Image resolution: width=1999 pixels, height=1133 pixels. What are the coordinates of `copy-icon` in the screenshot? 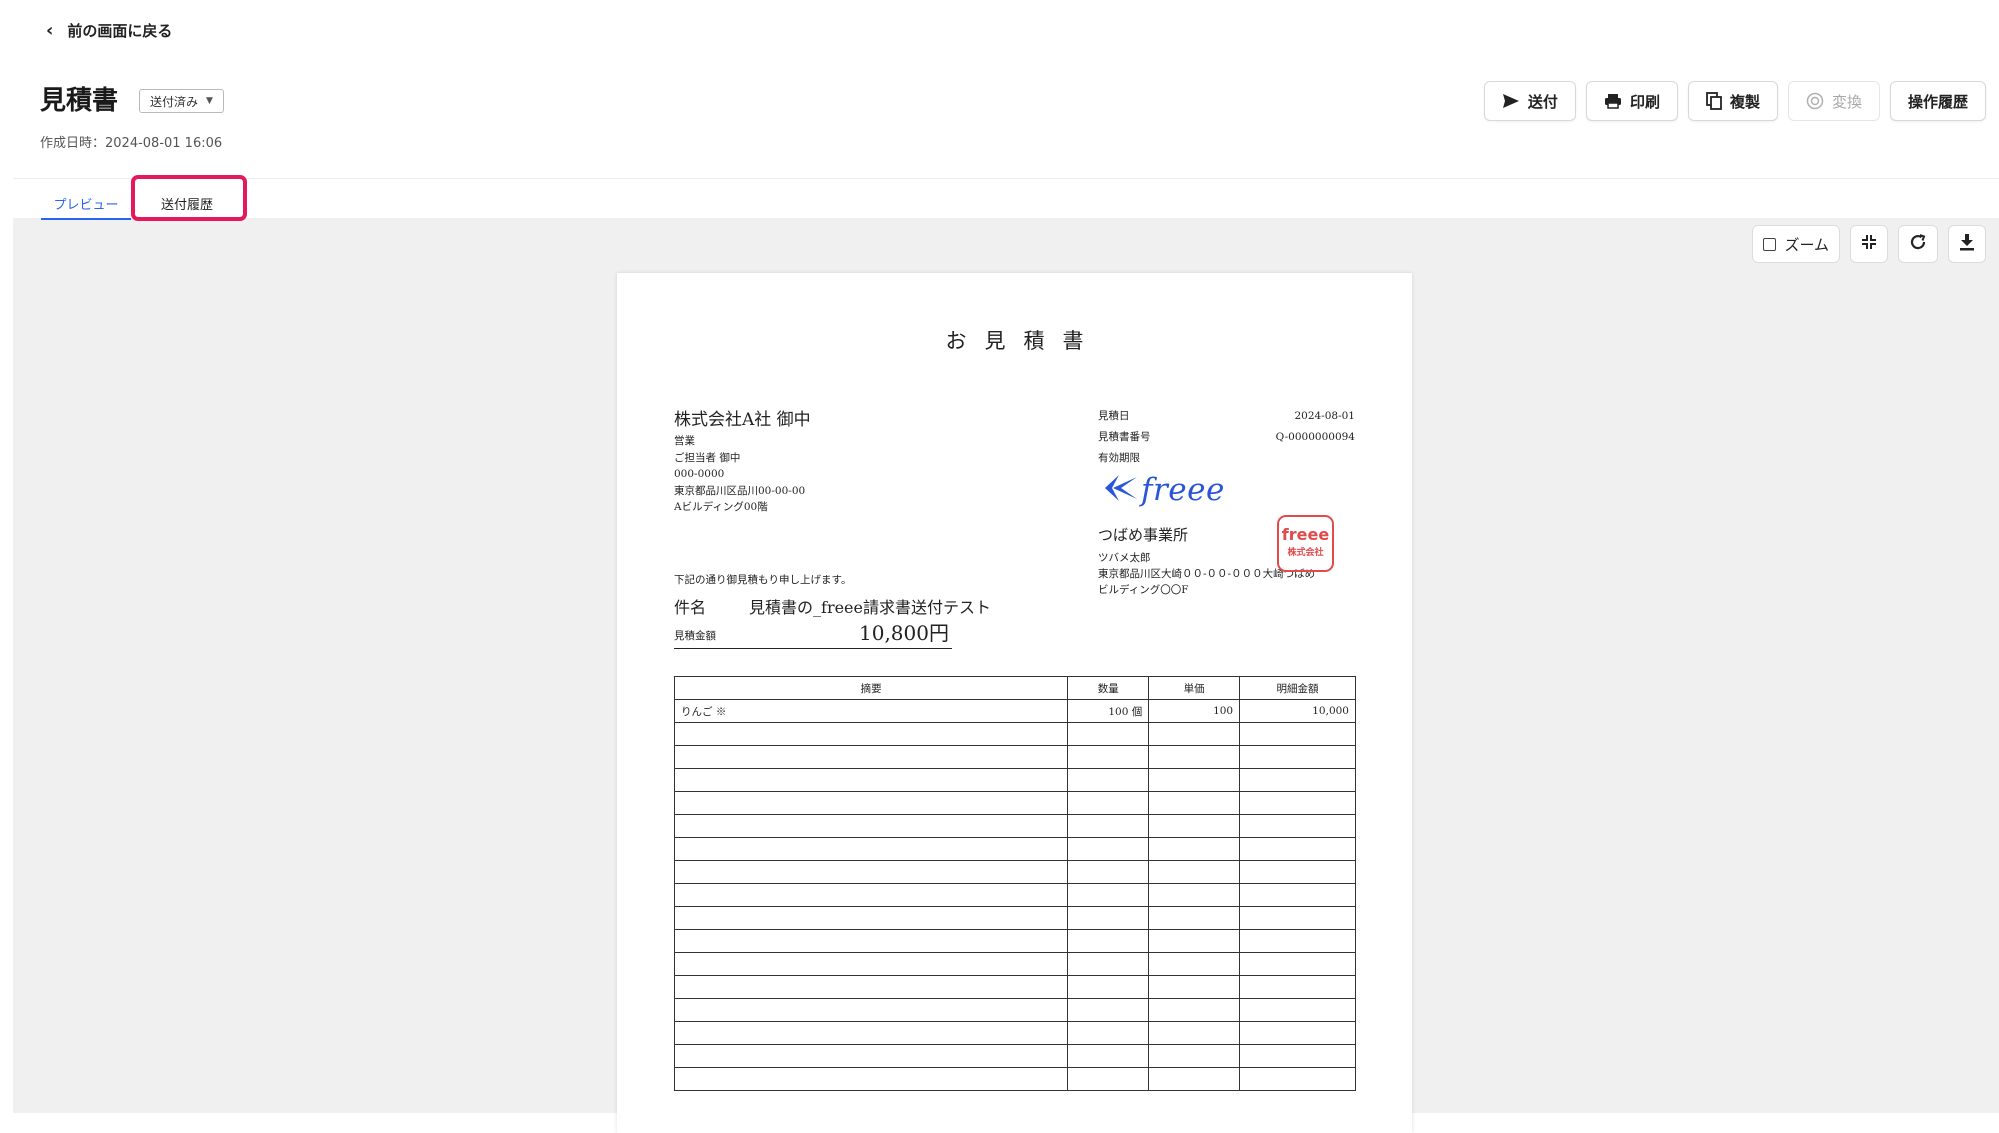 It's located at (1714, 101).